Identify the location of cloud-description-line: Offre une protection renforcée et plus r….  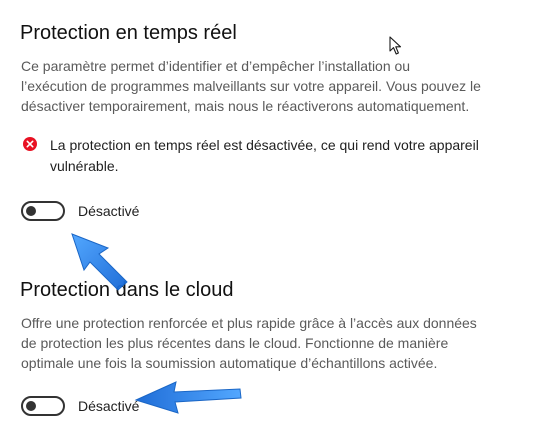
(249, 323).